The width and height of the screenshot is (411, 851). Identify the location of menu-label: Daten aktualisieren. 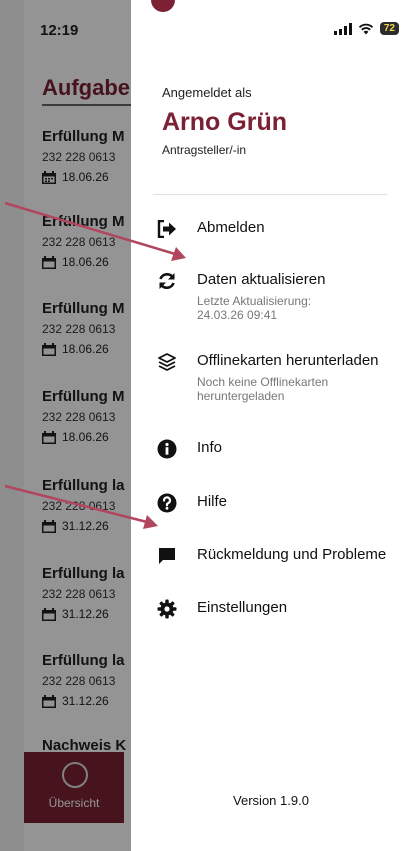
(261, 279).